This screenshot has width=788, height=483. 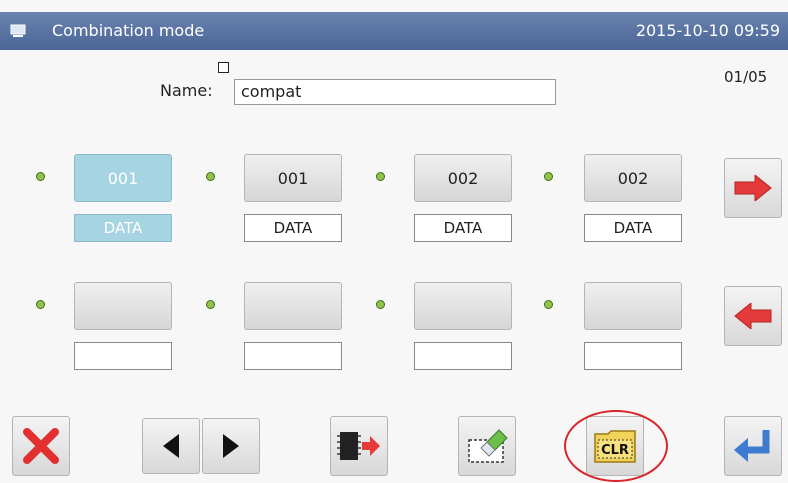 What do you see at coordinates (395, 92) in the screenshot?
I see `name-input: compat` at bounding box center [395, 92].